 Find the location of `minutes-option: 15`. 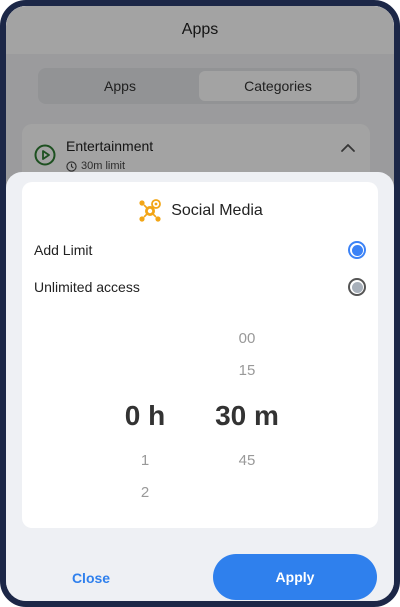

minutes-option: 15 is located at coordinates (247, 370).